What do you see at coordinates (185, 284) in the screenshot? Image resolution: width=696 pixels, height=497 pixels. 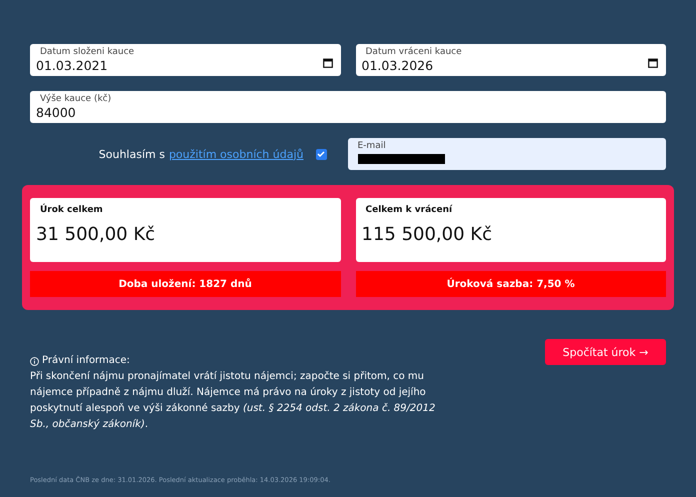 I see `result-info: Doba uložení: 1827 dnů` at bounding box center [185, 284].